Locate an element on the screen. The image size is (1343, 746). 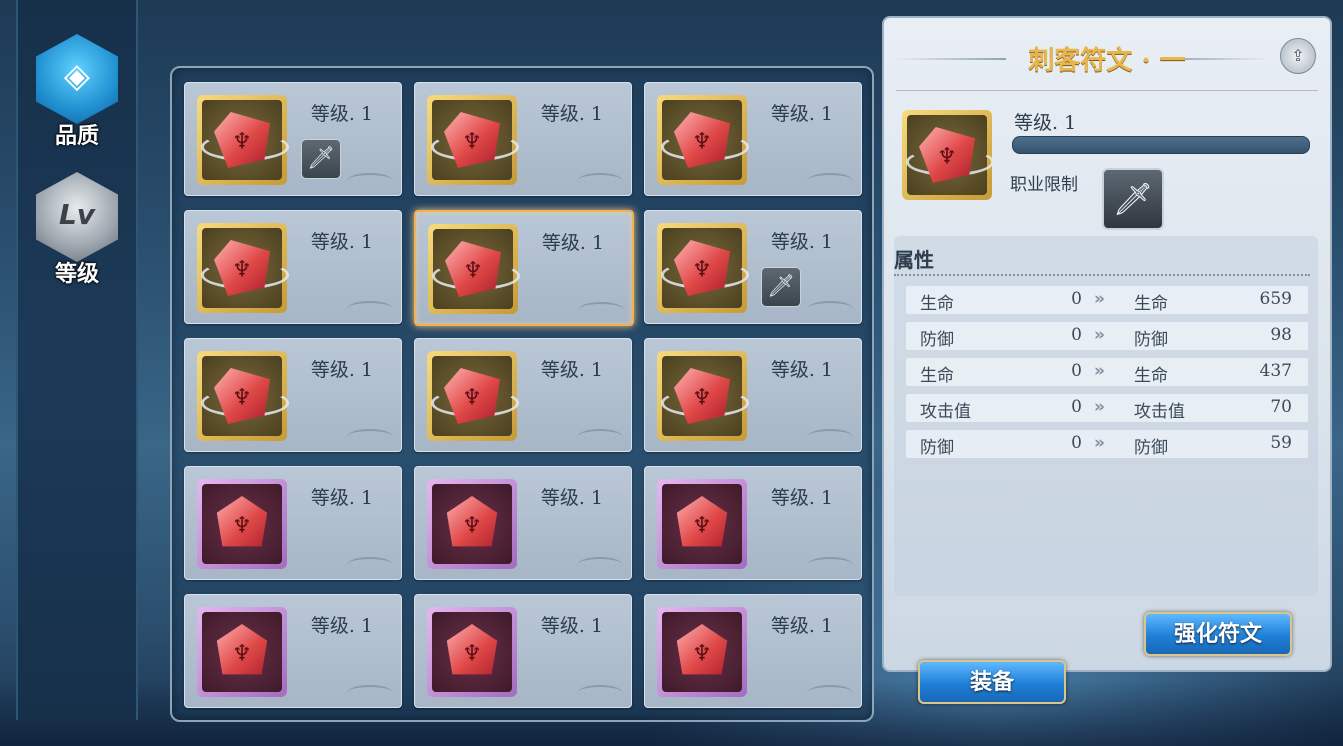
attribute-next-value: 59 is located at coordinates (1281, 443).